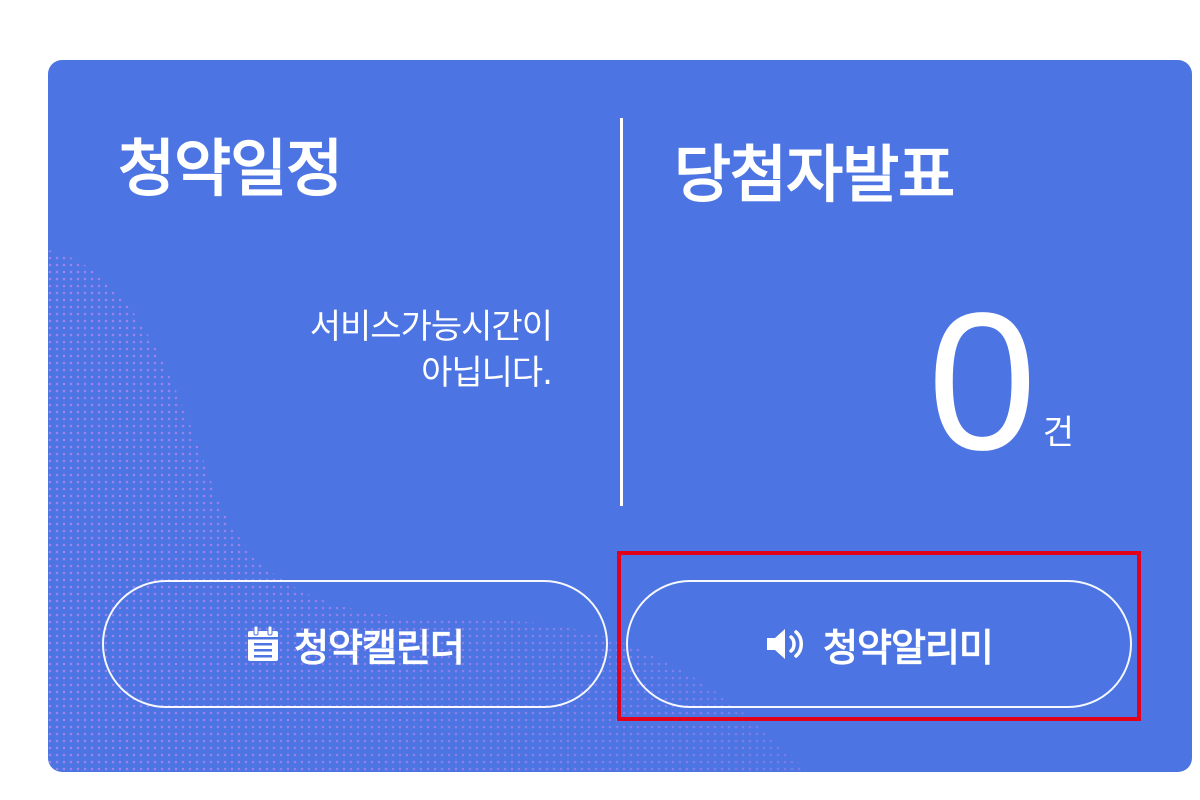  What do you see at coordinates (431, 327) in the screenshot?
I see `notice-line-1: 서비스가능시간이` at bounding box center [431, 327].